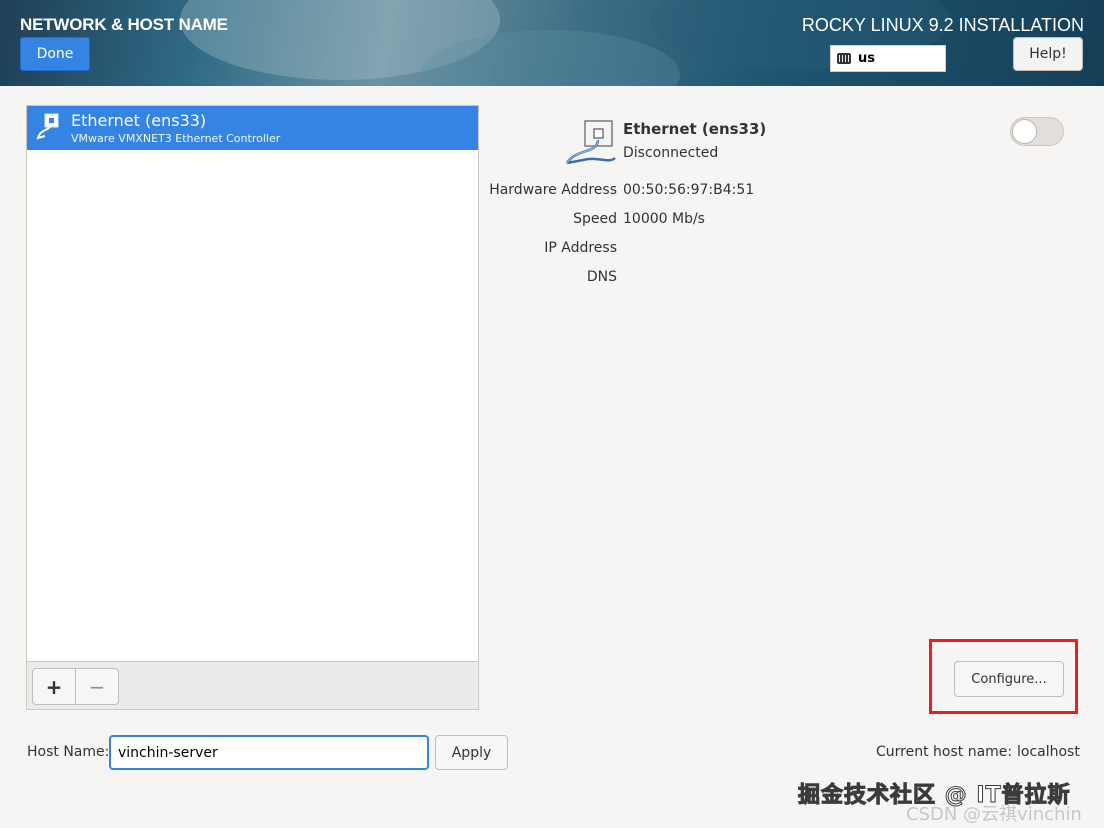 This screenshot has width=1104, height=828. What do you see at coordinates (664, 219) in the screenshot?
I see `speed-value: 10000 Mb/s` at bounding box center [664, 219].